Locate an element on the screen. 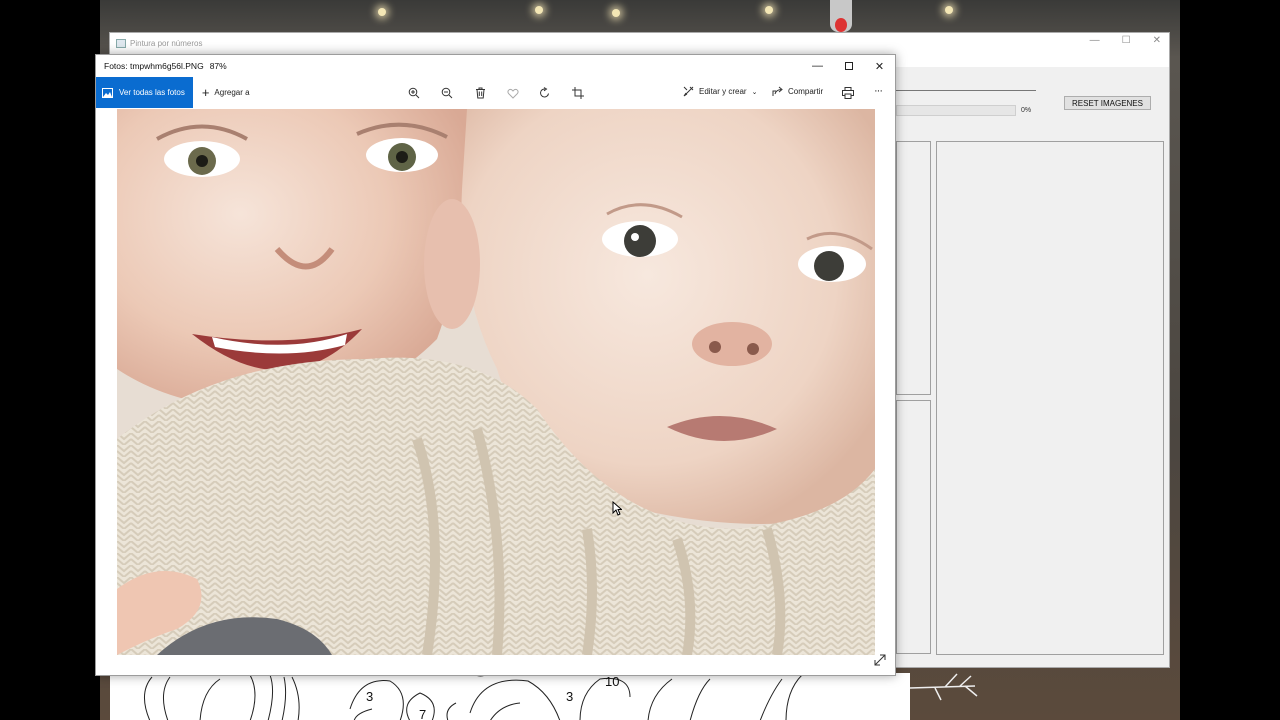  view-all-photos-button: Ver todas las fotos is located at coordinates (144, 92).